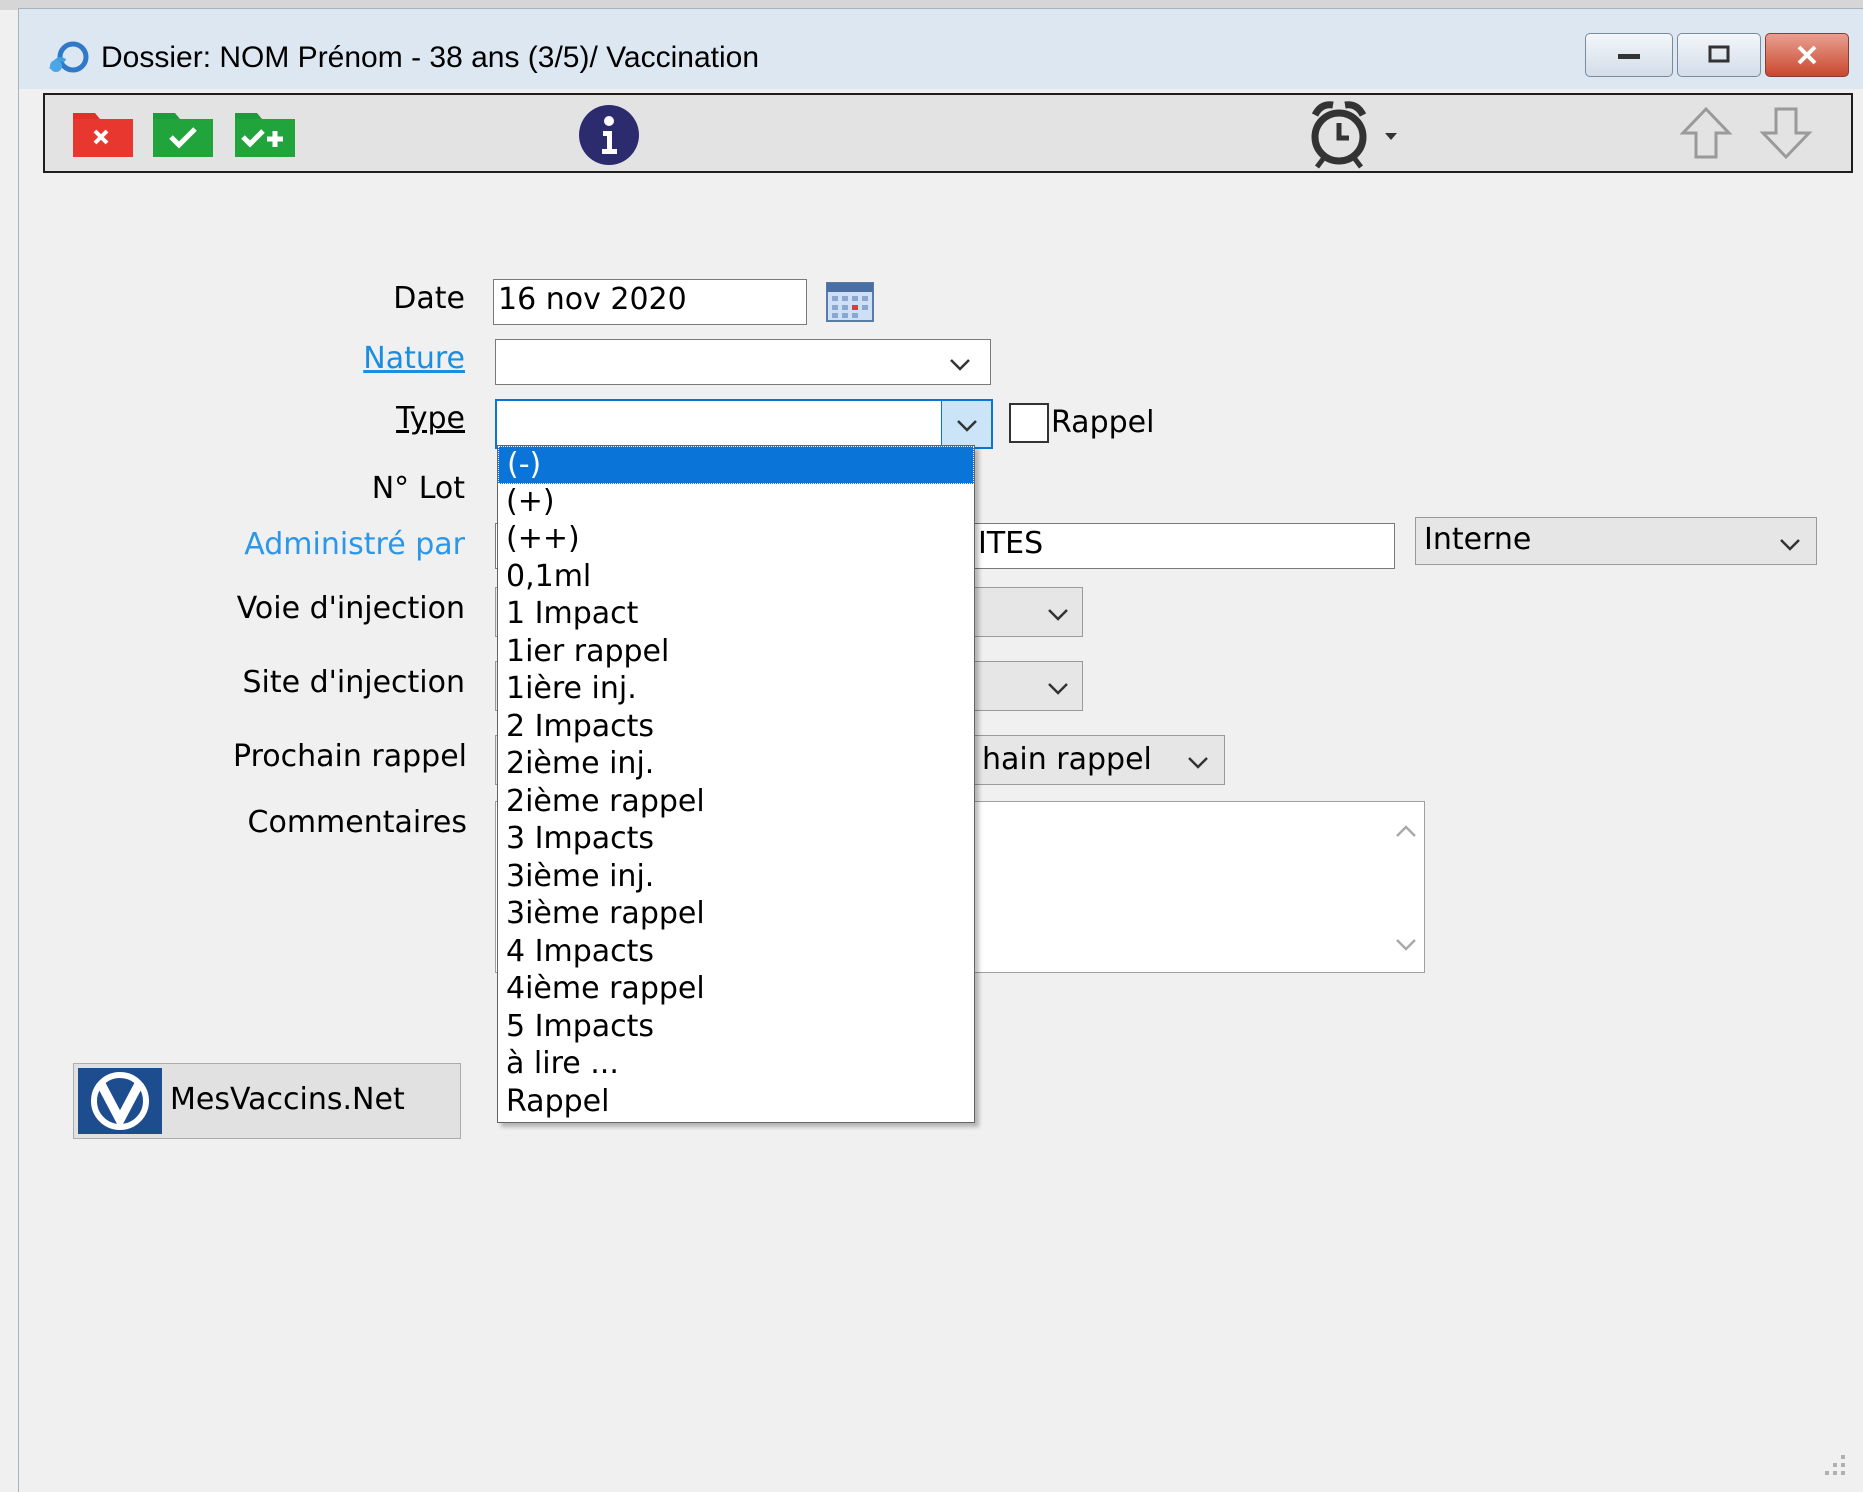 This screenshot has height=1492, width=1863. What do you see at coordinates (736, 953) in the screenshot?
I see `list-item: 4 Impacts` at bounding box center [736, 953].